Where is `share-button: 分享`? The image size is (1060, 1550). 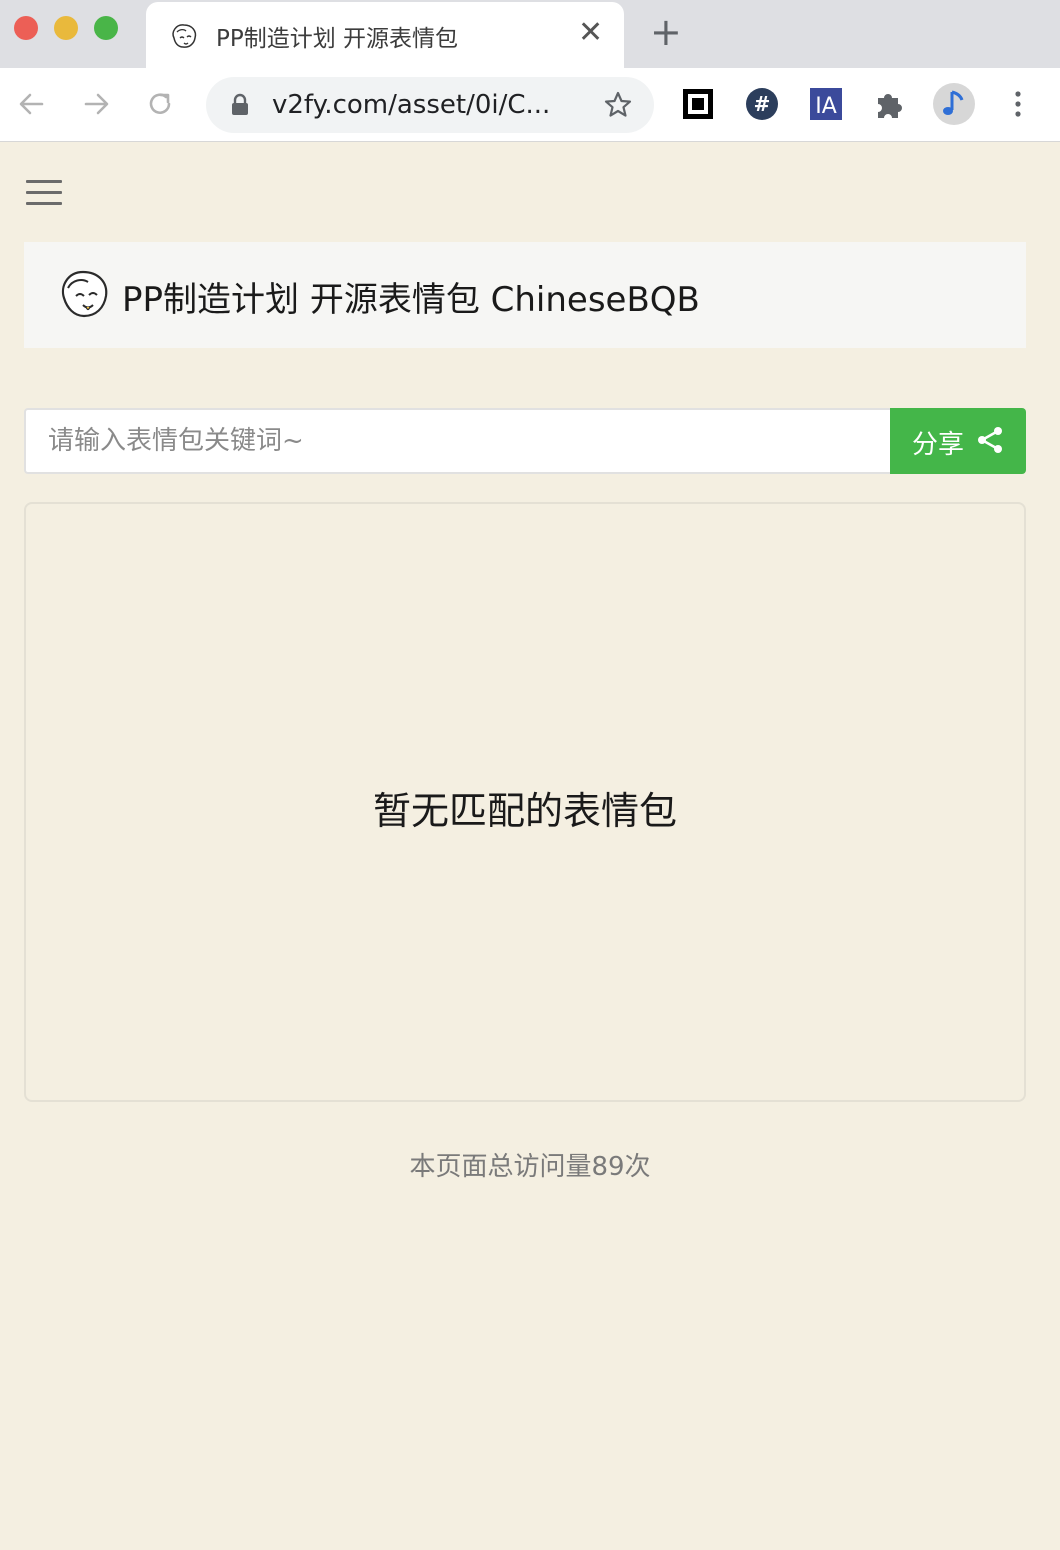
share-button: 分享 is located at coordinates (958, 441).